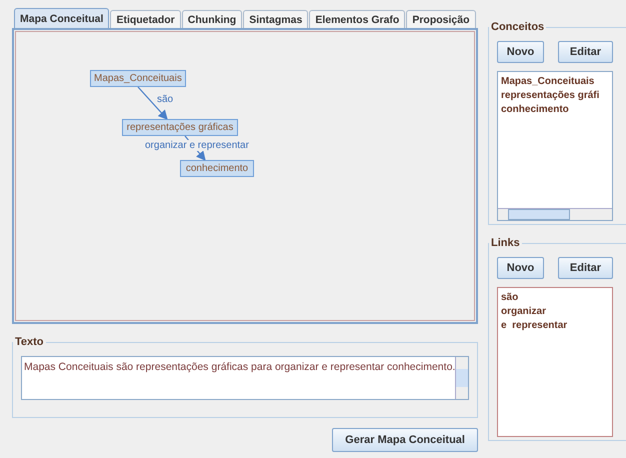 The image size is (626, 458). Describe the element at coordinates (245, 378) in the screenshot. I see `text-area: Mapas Conceituais são representações gráficas para organizar e representar conhecimento.` at that location.